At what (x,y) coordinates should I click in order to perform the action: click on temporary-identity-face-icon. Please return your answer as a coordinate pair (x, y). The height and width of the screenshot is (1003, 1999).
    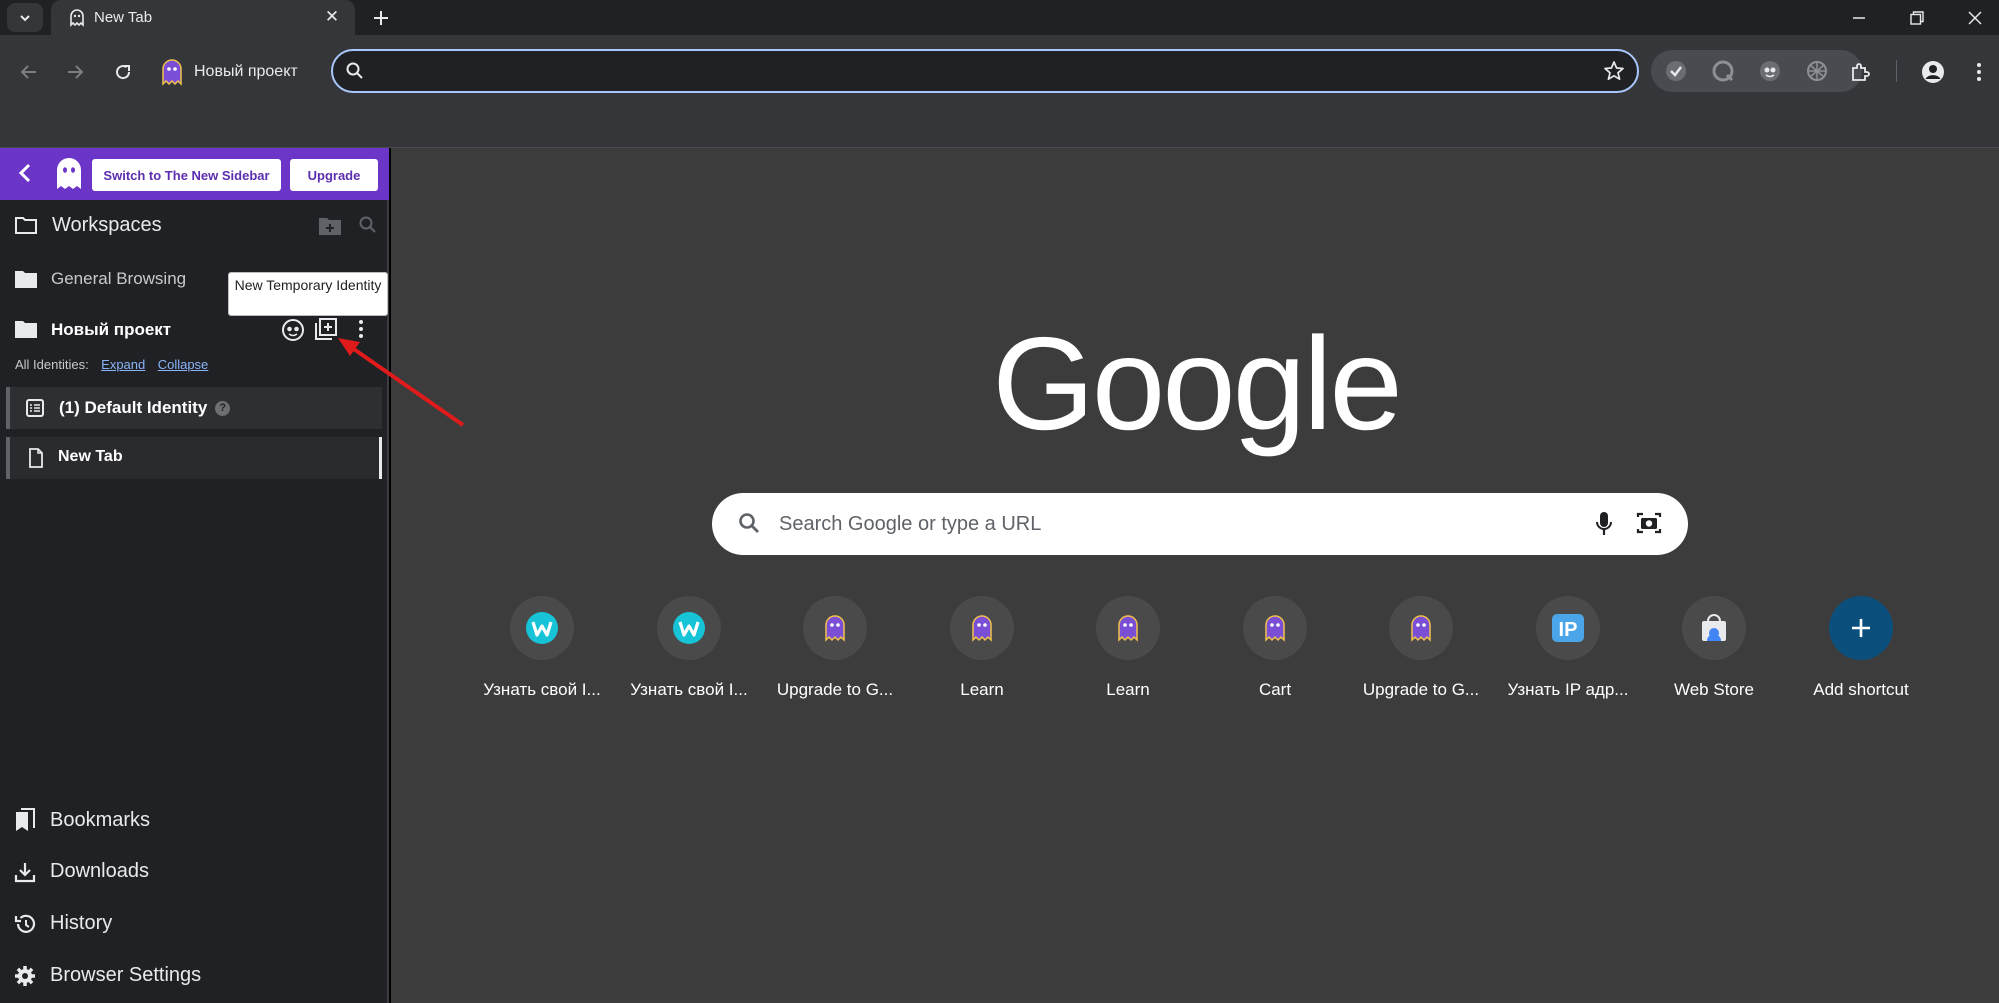
    Looking at the image, I should click on (293, 332).